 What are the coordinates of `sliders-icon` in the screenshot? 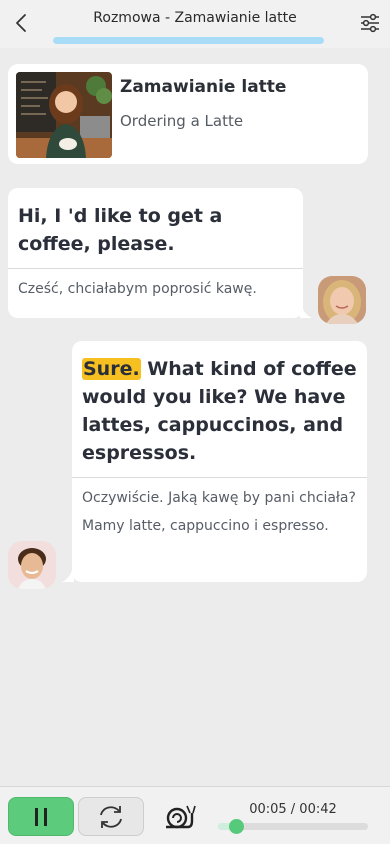 It's located at (370, 23).